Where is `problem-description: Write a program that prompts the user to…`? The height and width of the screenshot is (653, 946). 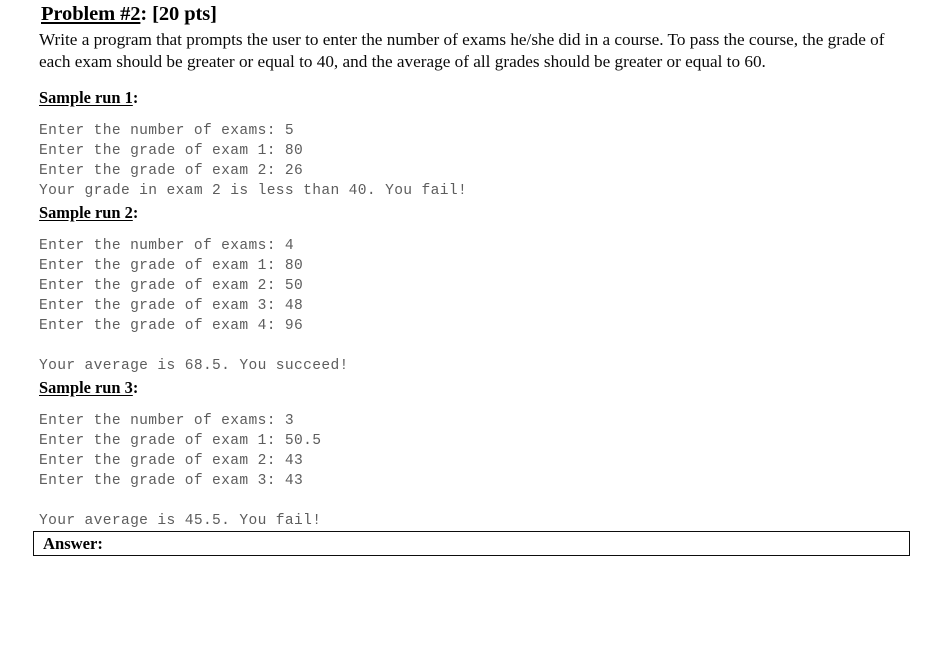 problem-description: Write a program that prompts the user to… is located at coordinates (462, 50).